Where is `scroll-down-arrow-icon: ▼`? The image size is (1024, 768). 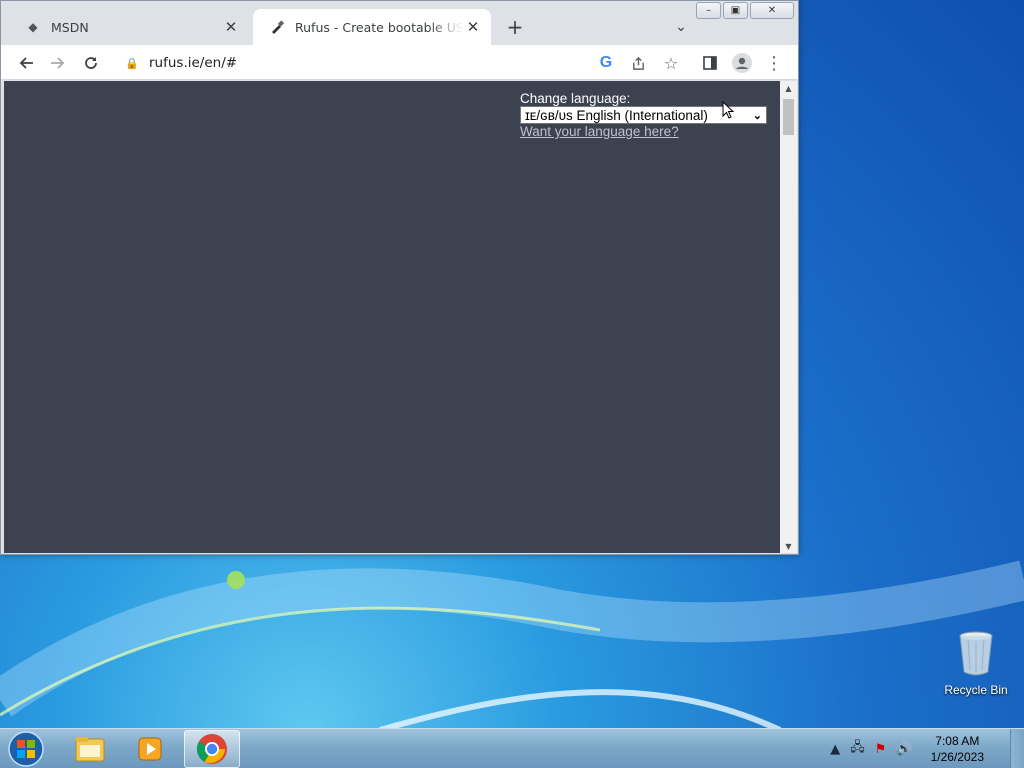 scroll-down-arrow-icon: ▼ is located at coordinates (788, 546).